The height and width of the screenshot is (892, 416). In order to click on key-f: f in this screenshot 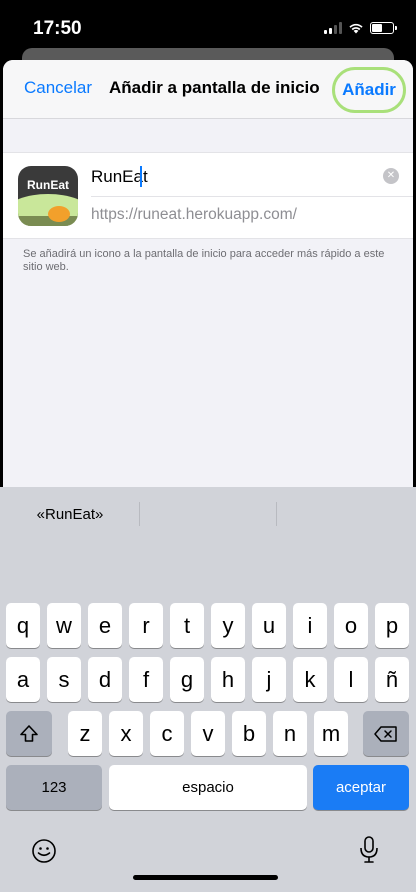, I will do `click(146, 679)`.